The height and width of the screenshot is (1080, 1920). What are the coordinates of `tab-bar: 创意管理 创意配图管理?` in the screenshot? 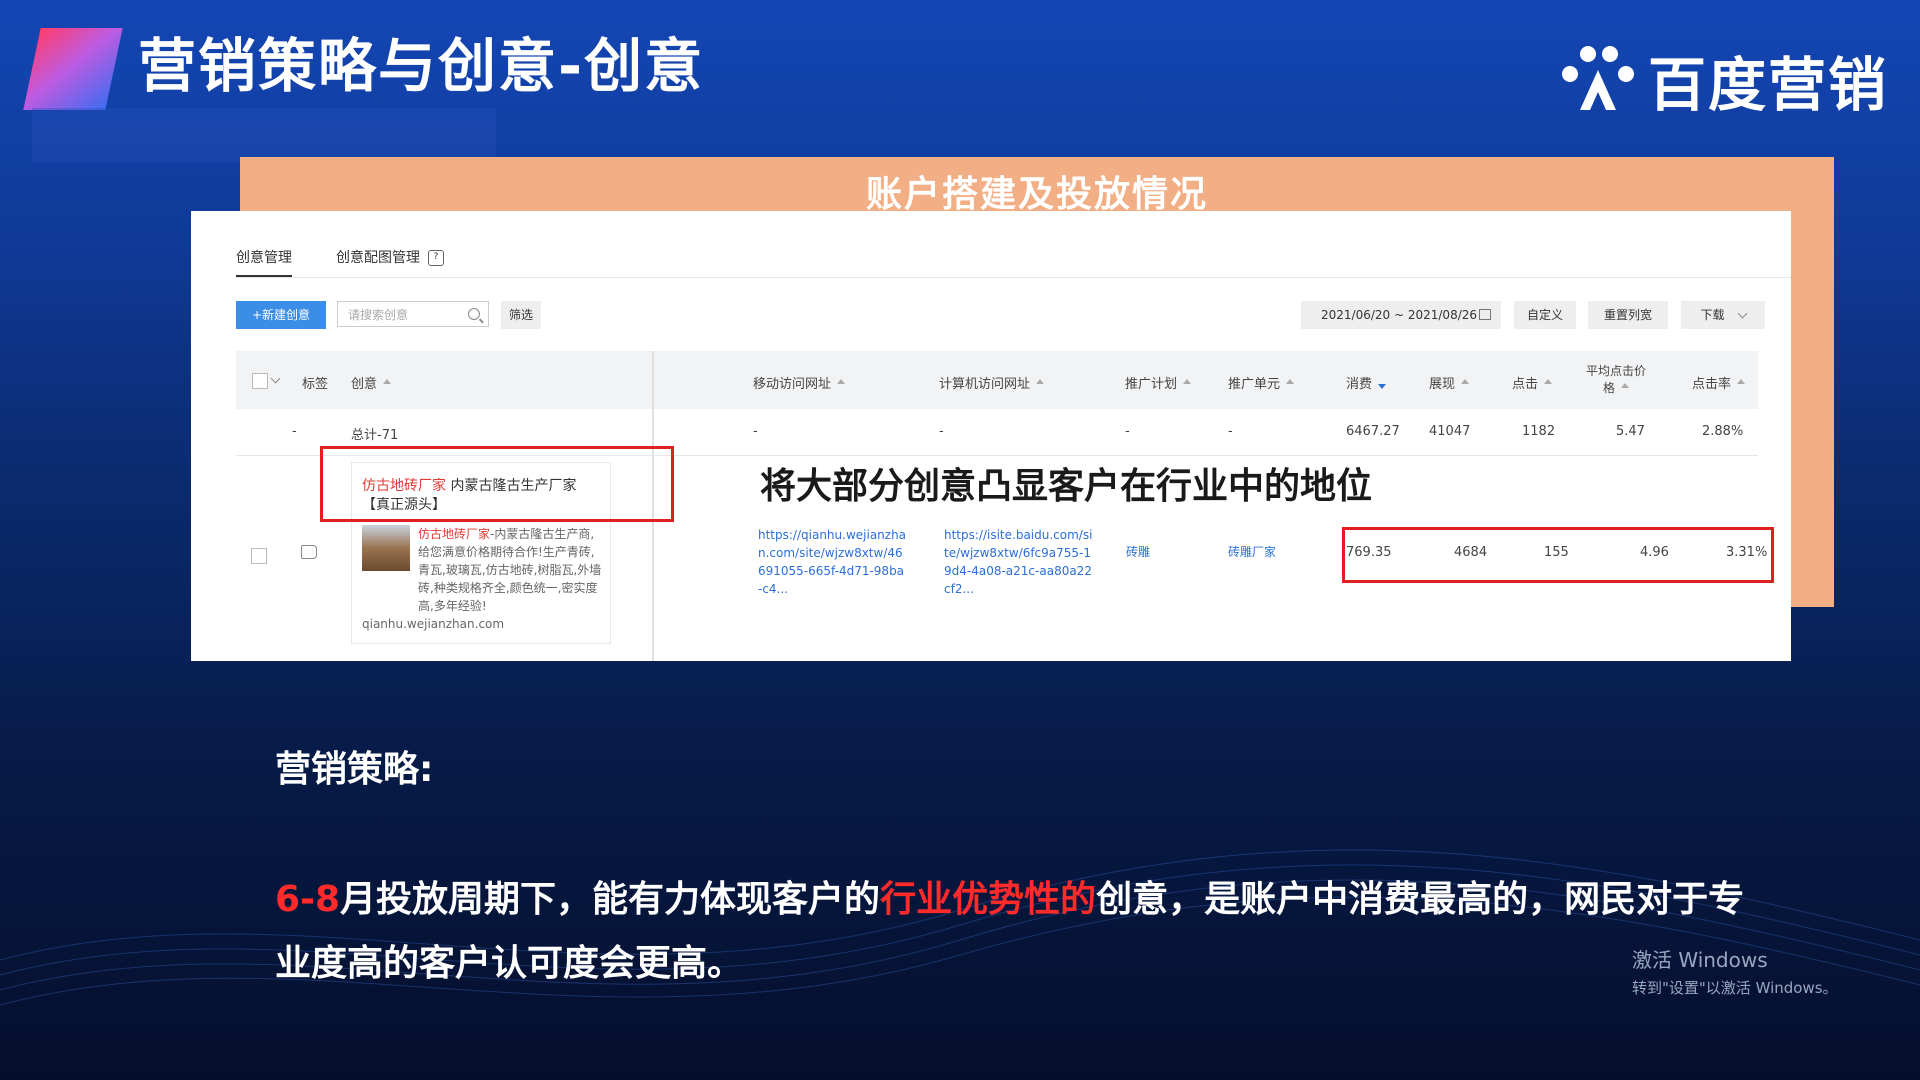 It's located at (340, 262).